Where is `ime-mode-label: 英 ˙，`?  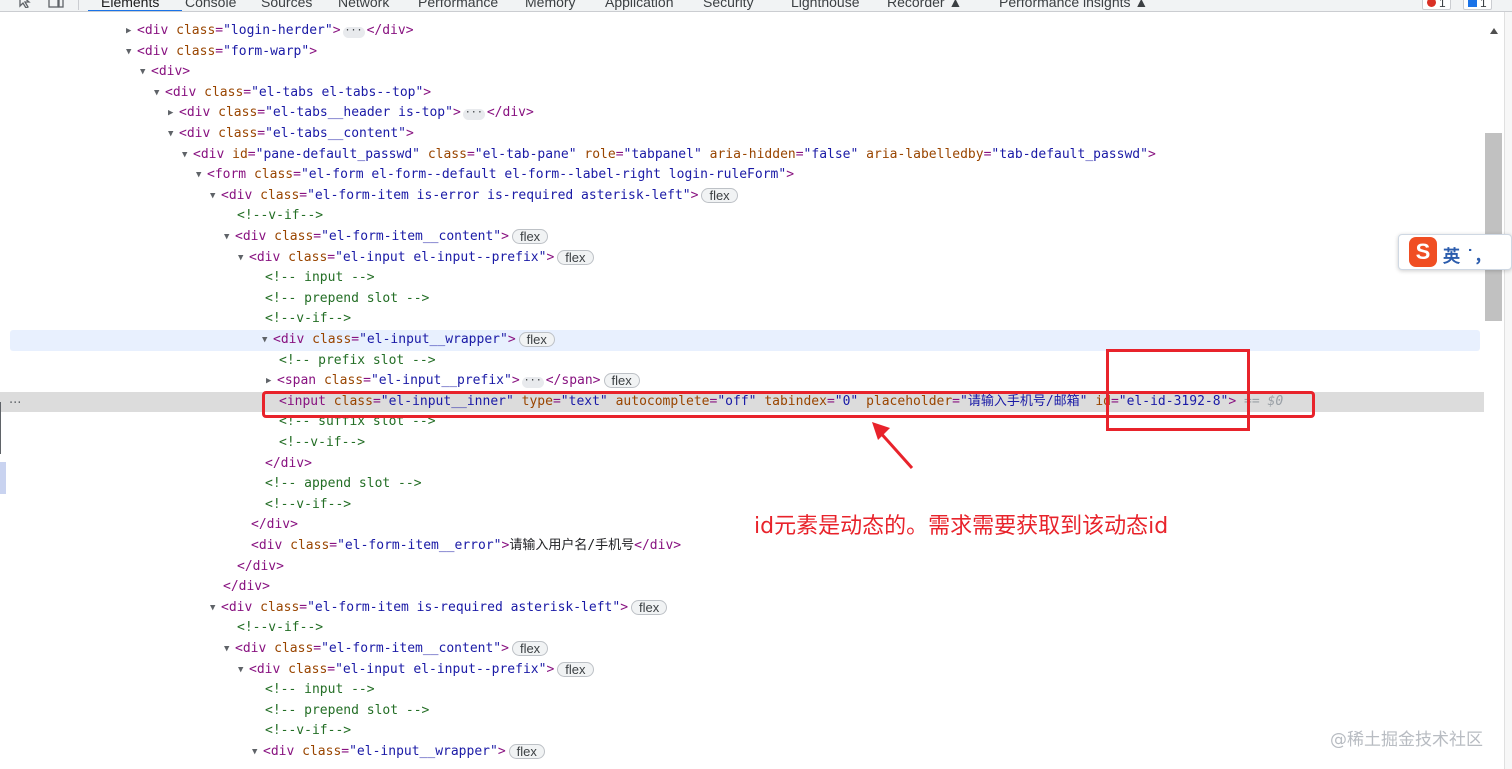 ime-mode-label: 英 ˙， is located at coordinates (1467, 254).